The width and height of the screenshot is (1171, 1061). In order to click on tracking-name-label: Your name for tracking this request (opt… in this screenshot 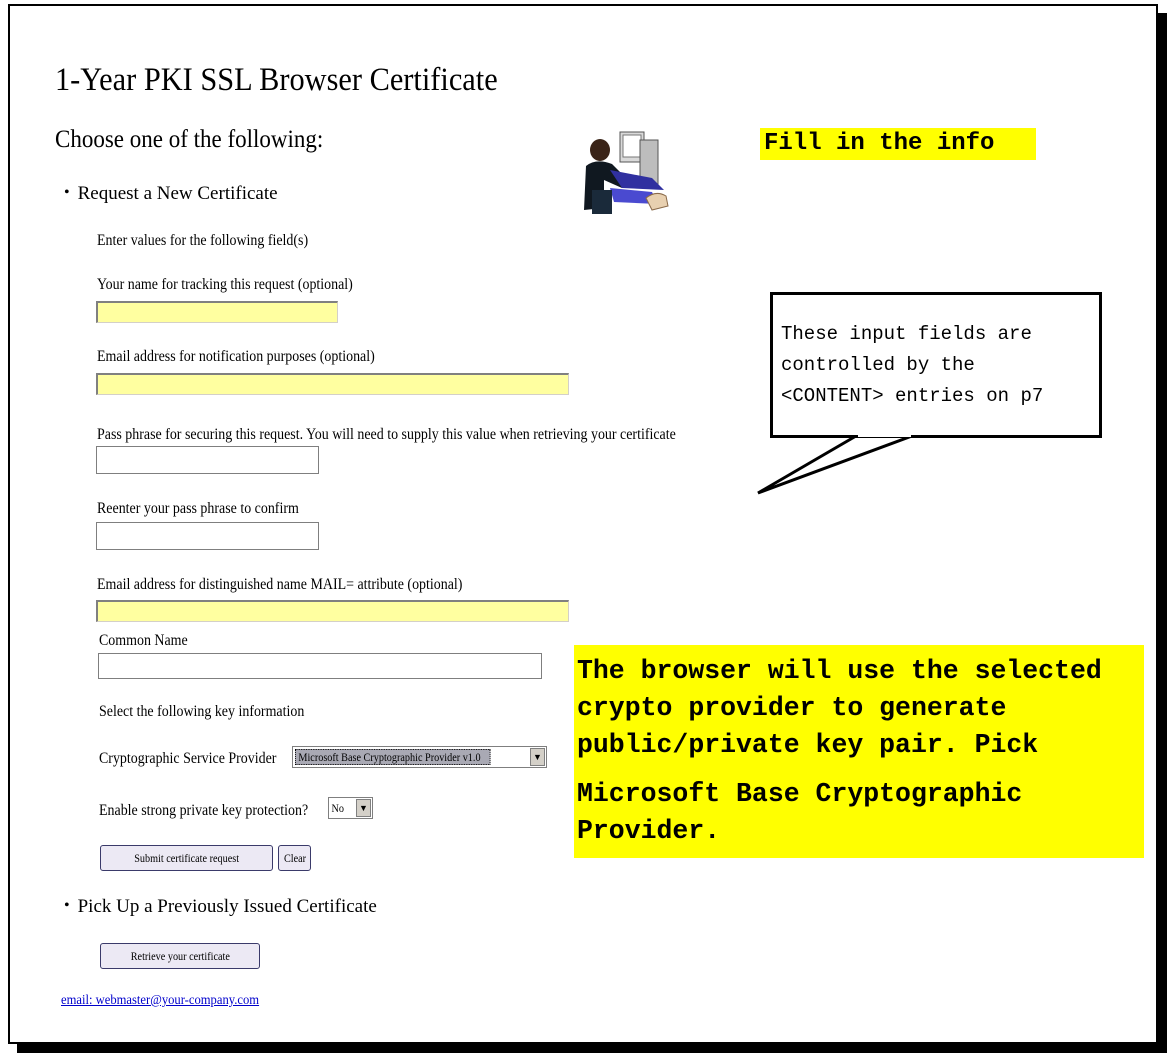, I will do `click(225, 284)`.